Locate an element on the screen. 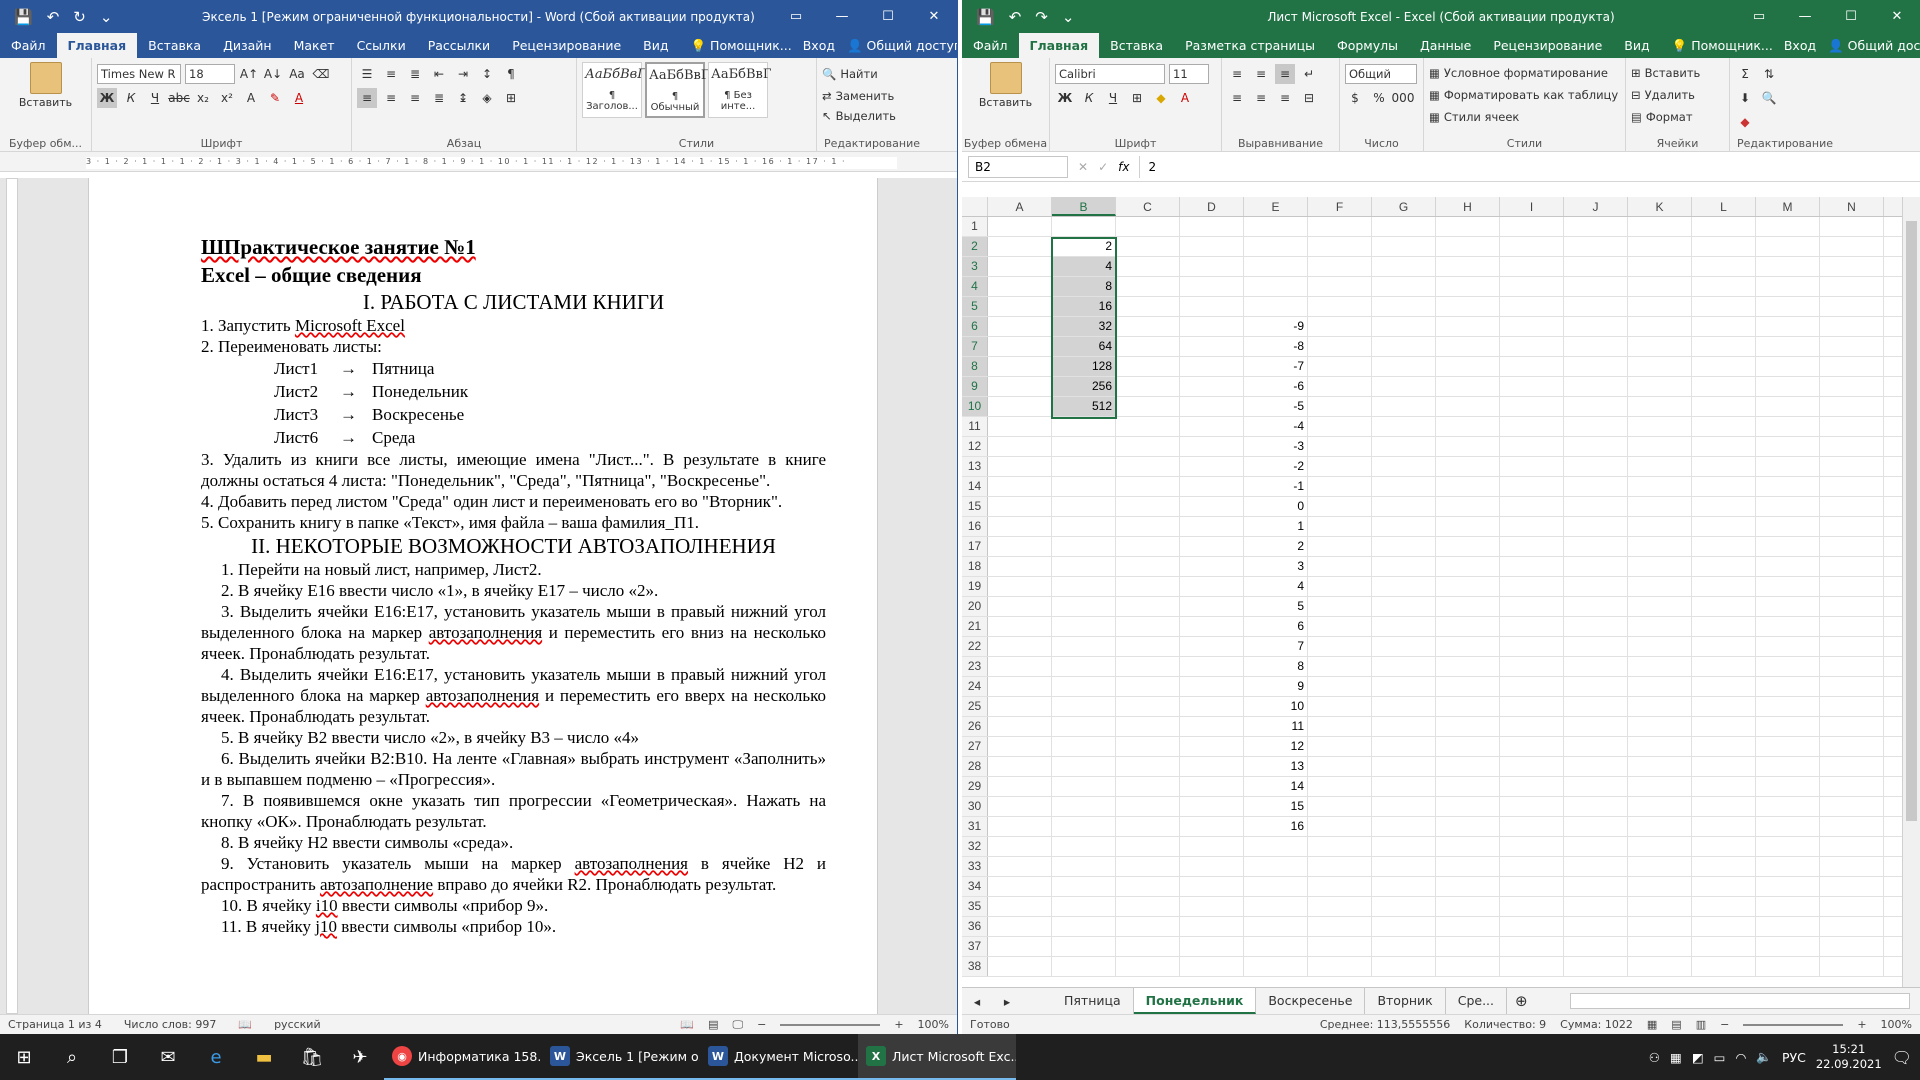  font-size-box: 11 is located at coordinates (1189, 74).